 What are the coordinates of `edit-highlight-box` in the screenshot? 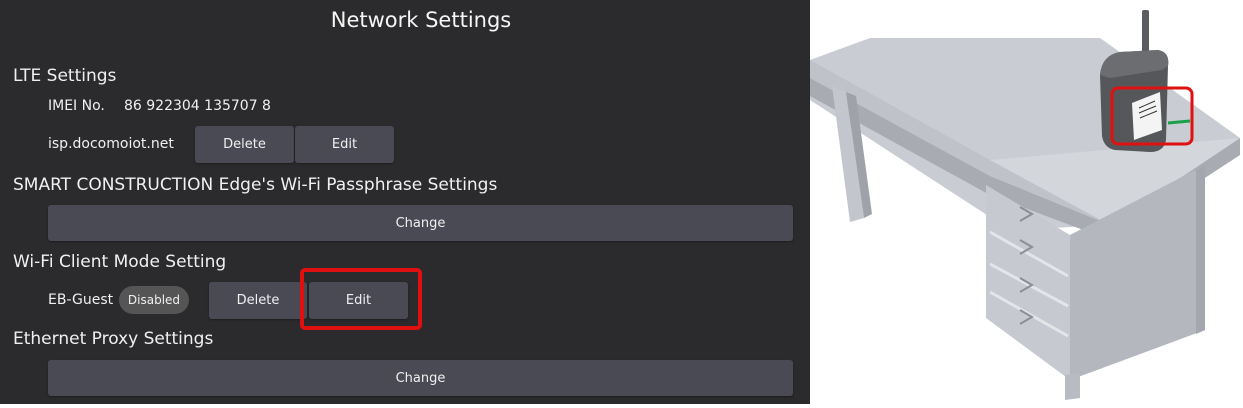 It's located at (361, 299).